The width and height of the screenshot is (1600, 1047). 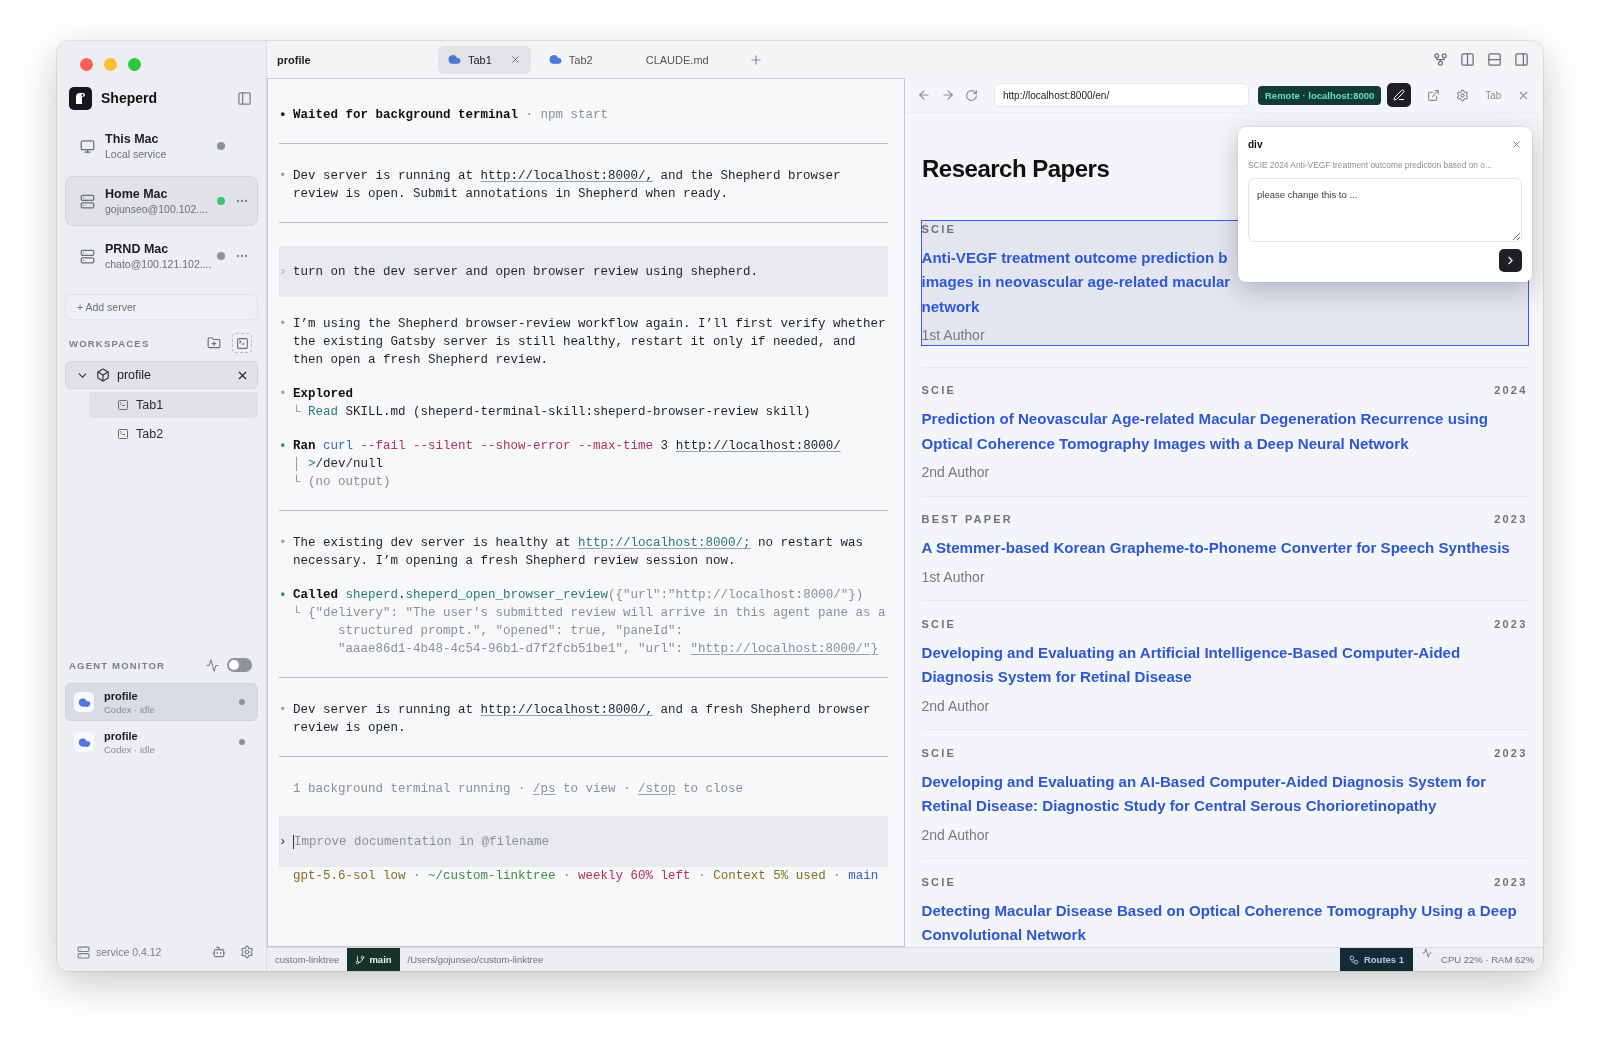 What do you see at coordinates (87, 256) in the screenshot?
I see `server-icon` at bounding box center [87, 256].